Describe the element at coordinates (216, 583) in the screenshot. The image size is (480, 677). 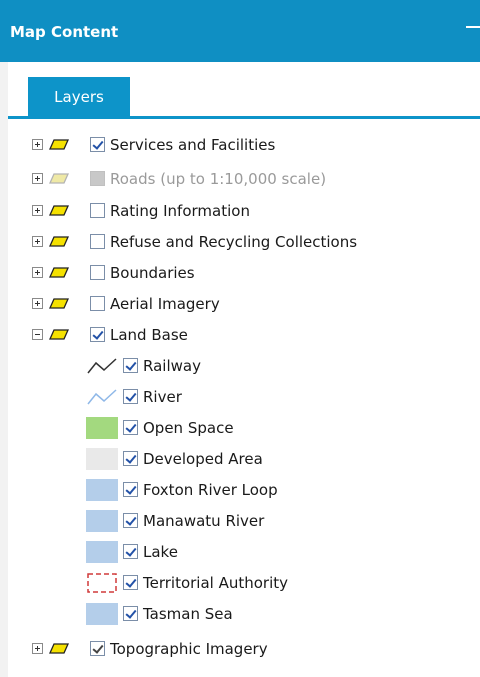
I see `sublayer-label: Territorial Authority` at that location.